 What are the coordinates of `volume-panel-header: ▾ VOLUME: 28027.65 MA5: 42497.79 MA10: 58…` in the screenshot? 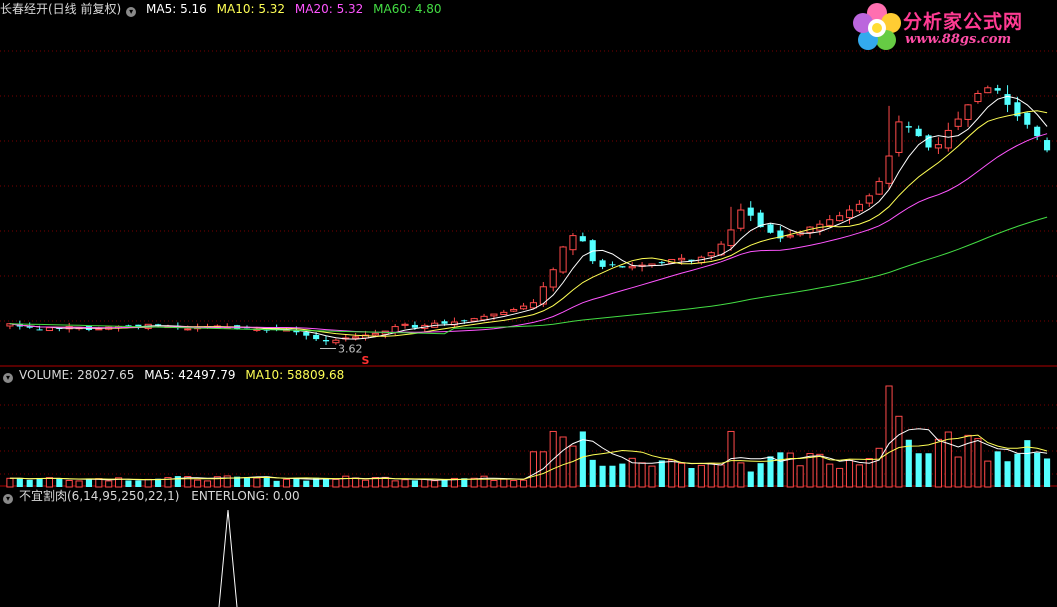 It's located at (175, 375).